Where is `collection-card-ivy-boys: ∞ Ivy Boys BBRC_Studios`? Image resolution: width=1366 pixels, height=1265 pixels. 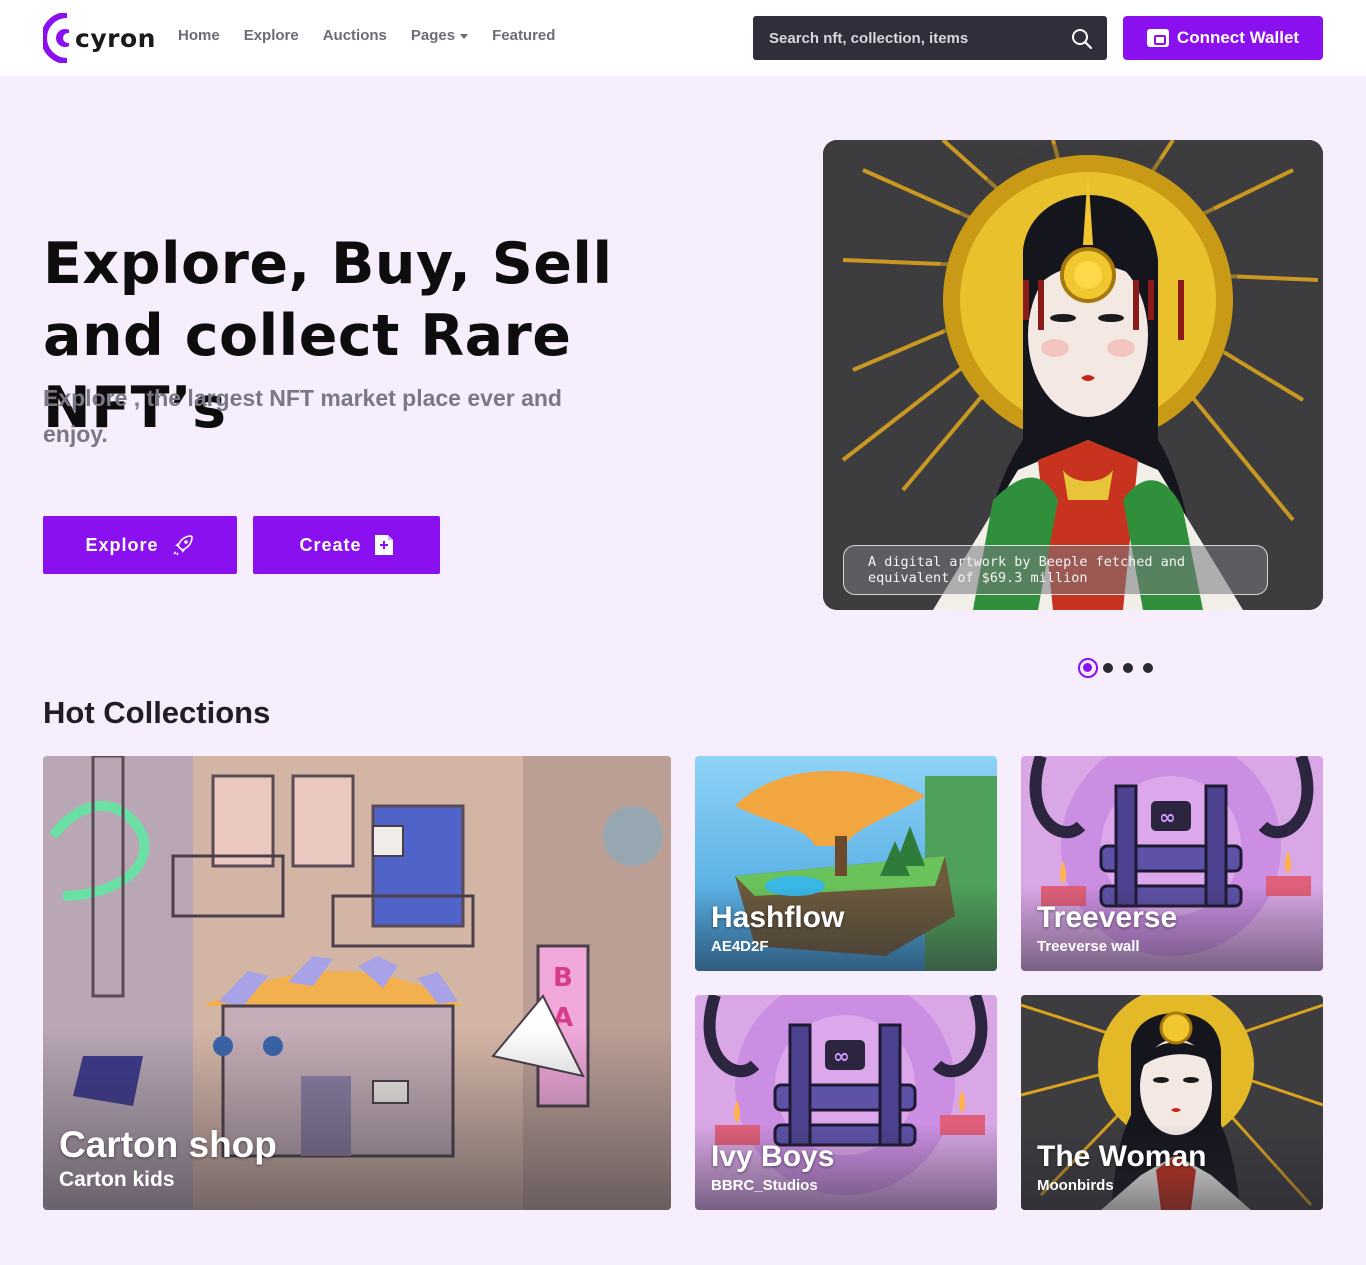
collection-card-ivy-boys: ∞ Ivy Boys BBRC_Studios is located at coordinates (846, 1102).